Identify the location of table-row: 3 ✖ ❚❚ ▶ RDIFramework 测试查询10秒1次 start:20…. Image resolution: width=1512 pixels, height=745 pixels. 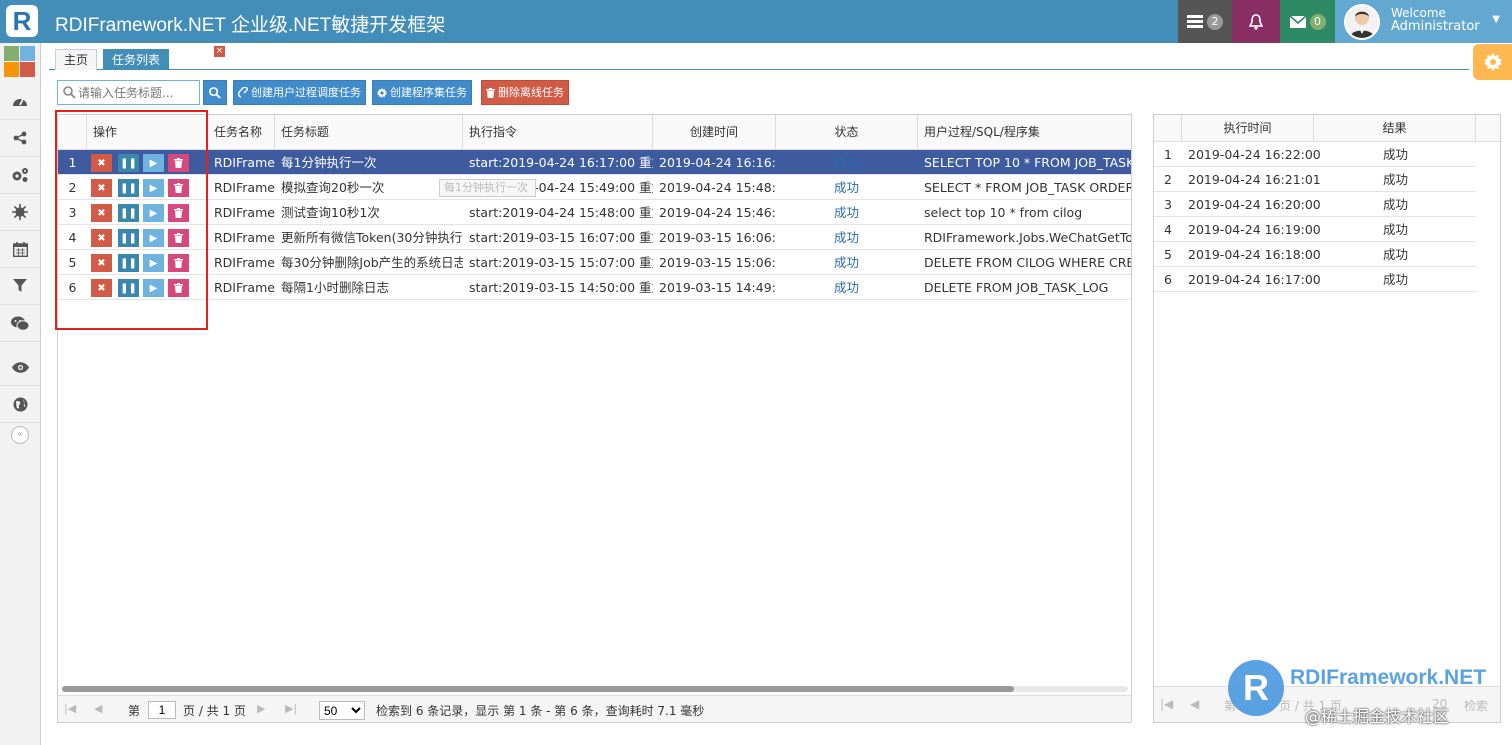
(594, 212).